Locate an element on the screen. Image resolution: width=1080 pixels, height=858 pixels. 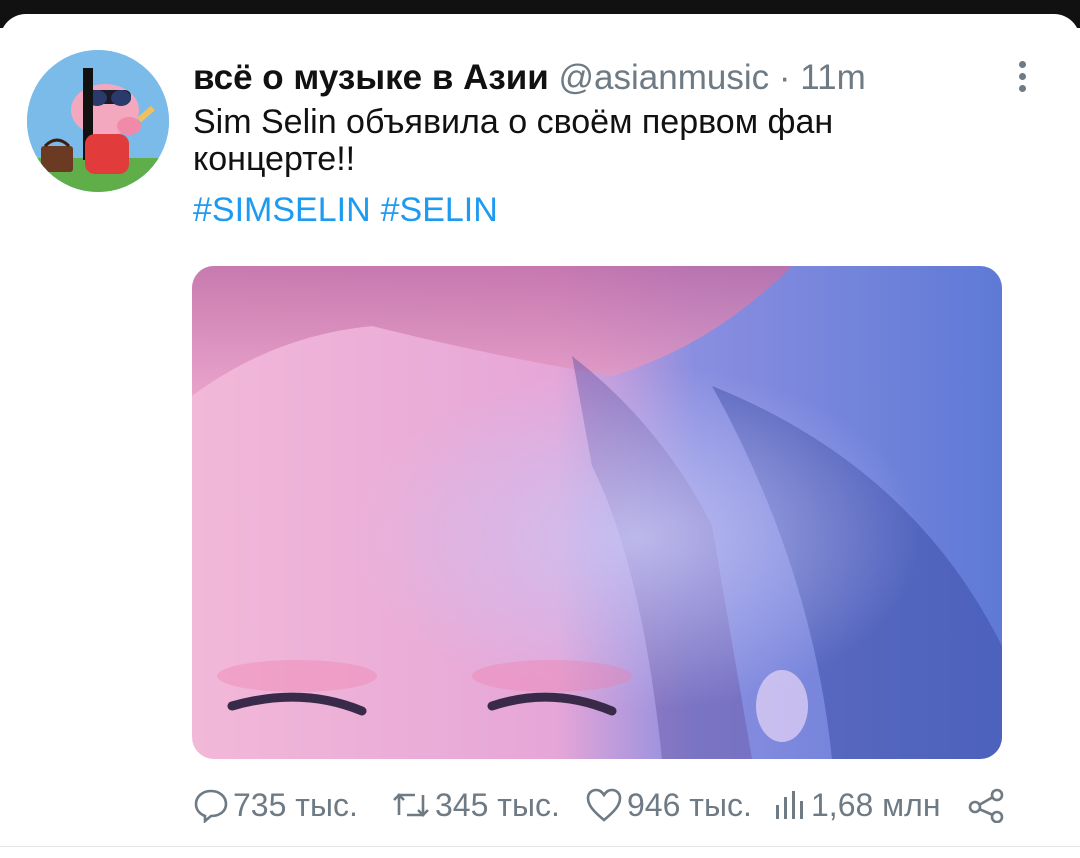
views-count: 1,68 млн is located at coordinates (876, 805).